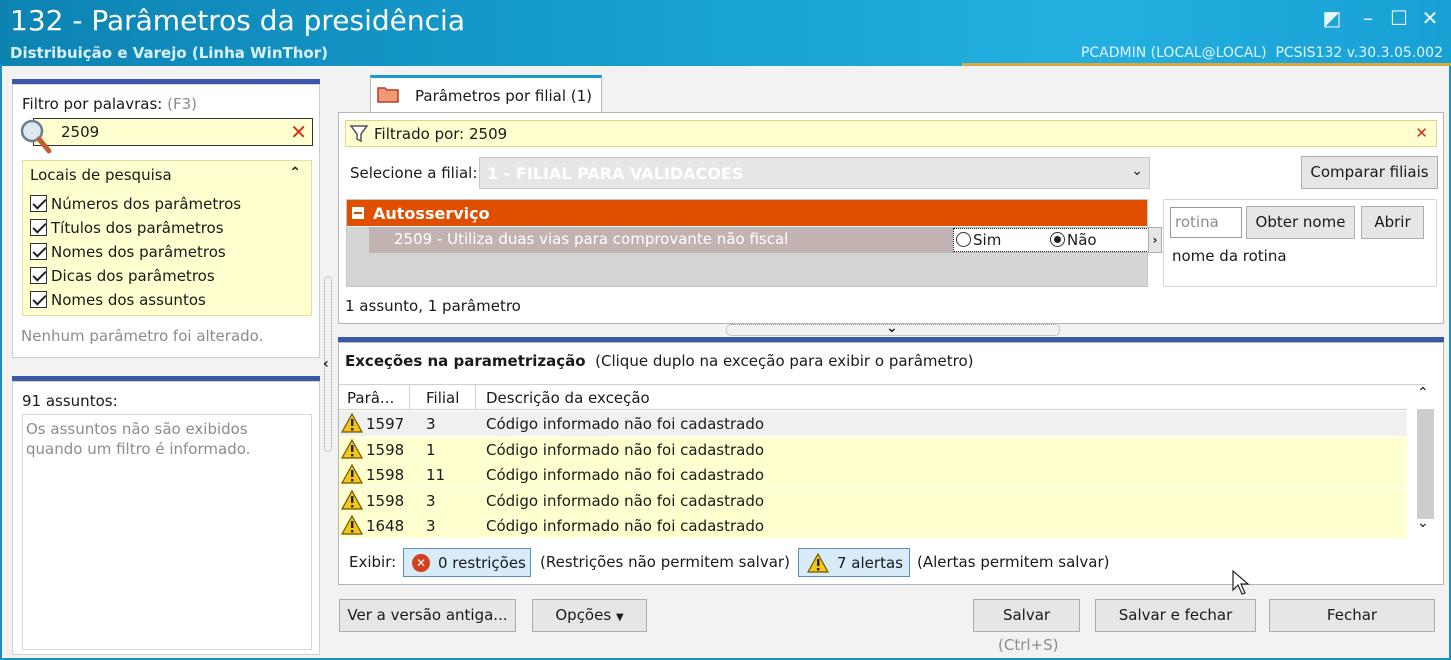 Image resolution: width=1451 pixels, height=660 pixels. Describe the element at coordinates (36, 136) in the screenshot. I see `search-icon` at that location.